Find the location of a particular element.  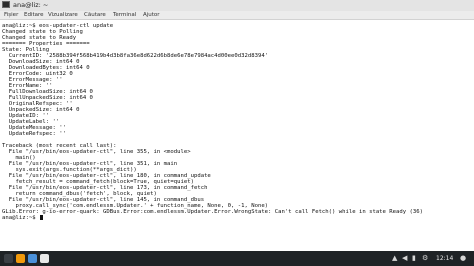

terminal-line: UpdateRefspec: '' is located at coordinates (34, 134).